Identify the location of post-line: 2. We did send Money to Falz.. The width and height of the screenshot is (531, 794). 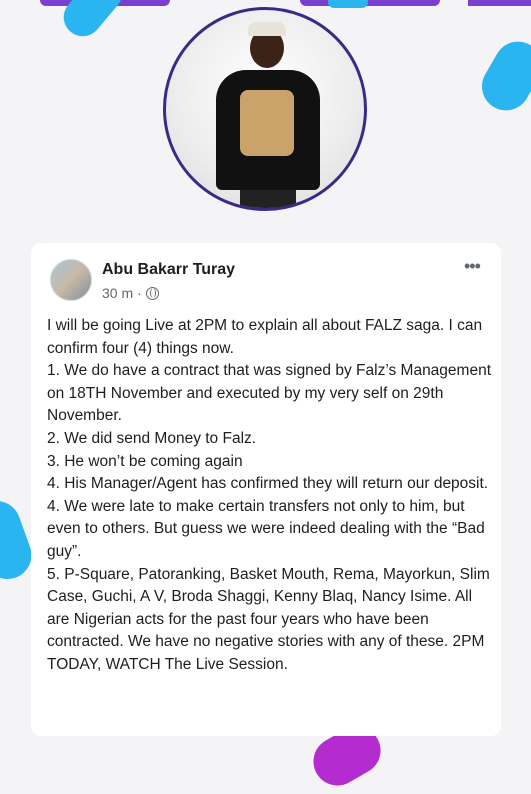
(152, 438).